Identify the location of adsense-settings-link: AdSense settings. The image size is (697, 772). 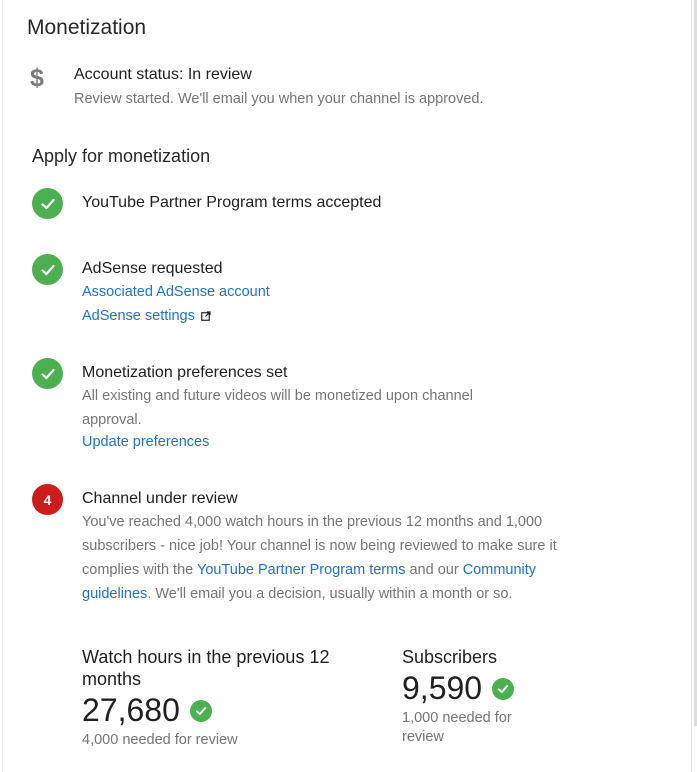
(146, 316).